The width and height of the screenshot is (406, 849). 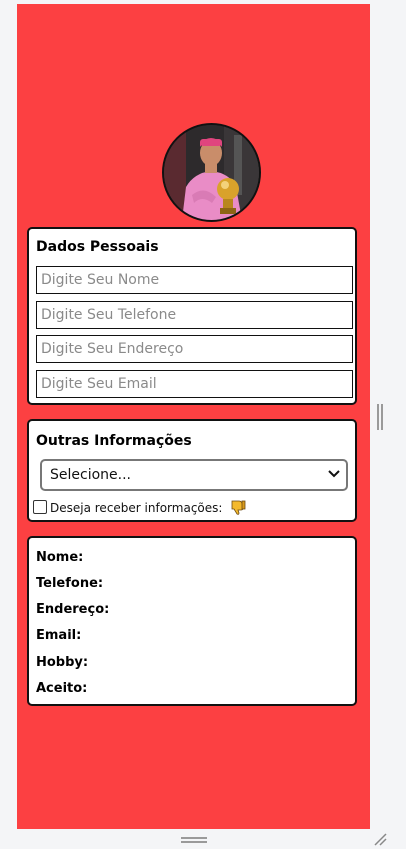 I want to click on personal-data-title: Dados Pessoais, so click(x=97, y=247).